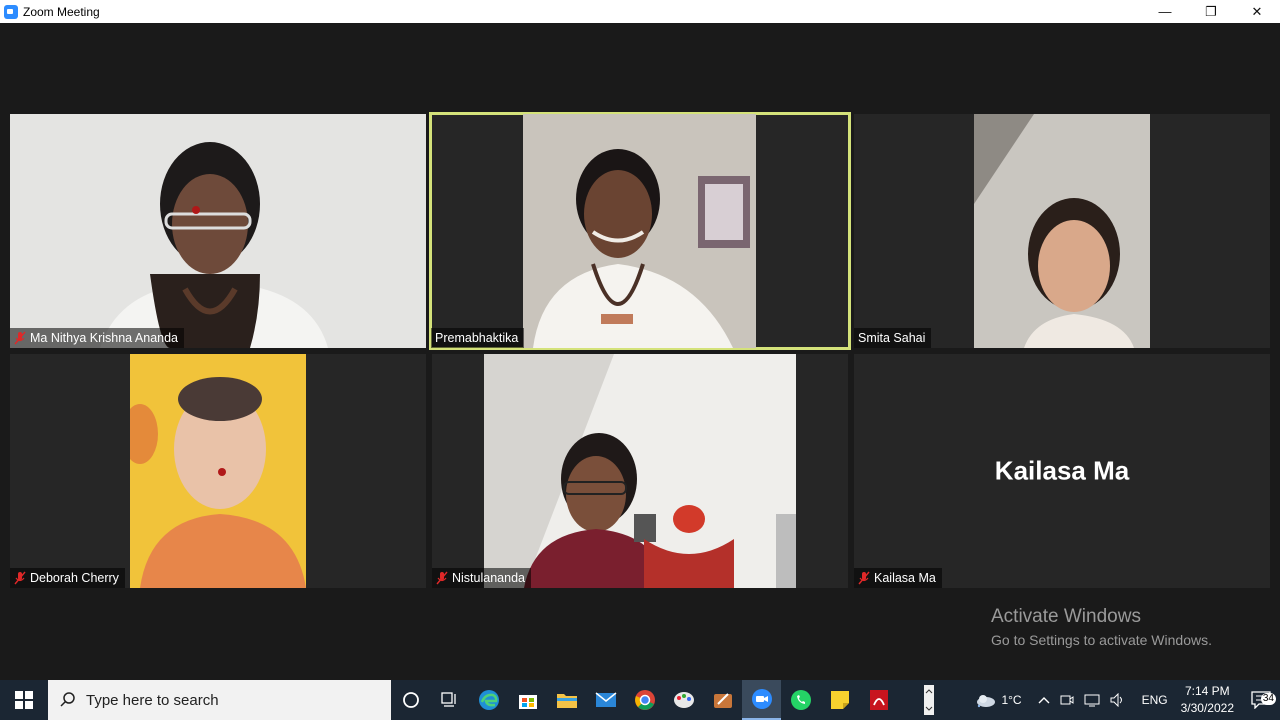 This screenshot has height=720, width=1280. Describe the element at coordinates (722, 700) in the screenshot. I see `sketch-app-icon` at that location.